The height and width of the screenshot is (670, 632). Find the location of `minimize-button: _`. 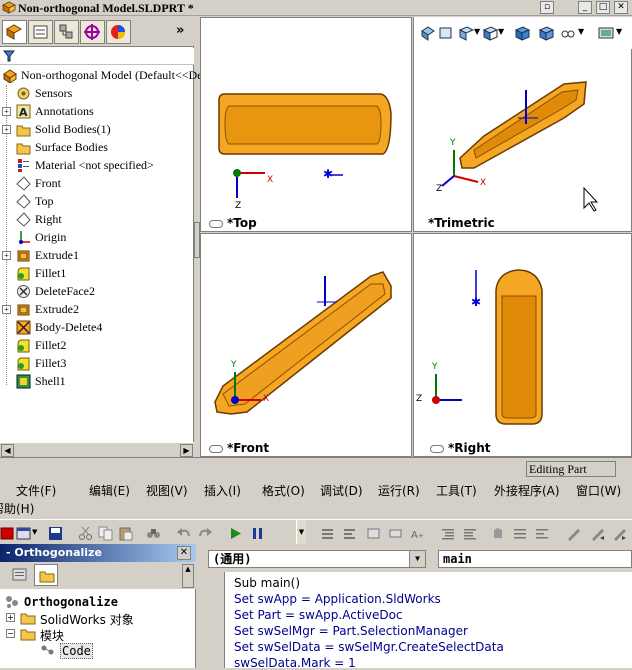

minimize-button: _ is located at coordinates (585, 7).